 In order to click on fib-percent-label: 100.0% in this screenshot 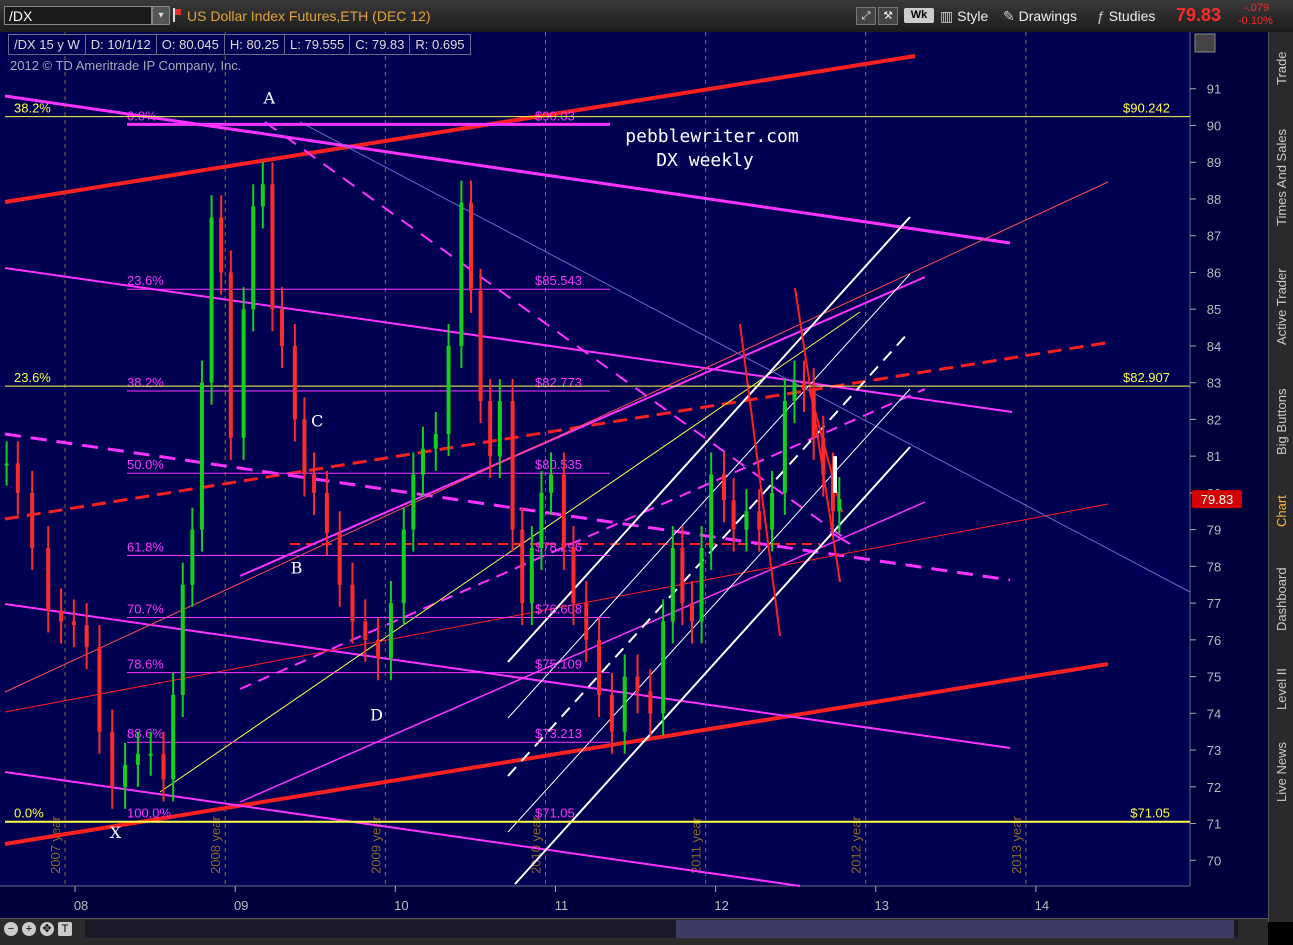, I will do `click(149, 813)`.